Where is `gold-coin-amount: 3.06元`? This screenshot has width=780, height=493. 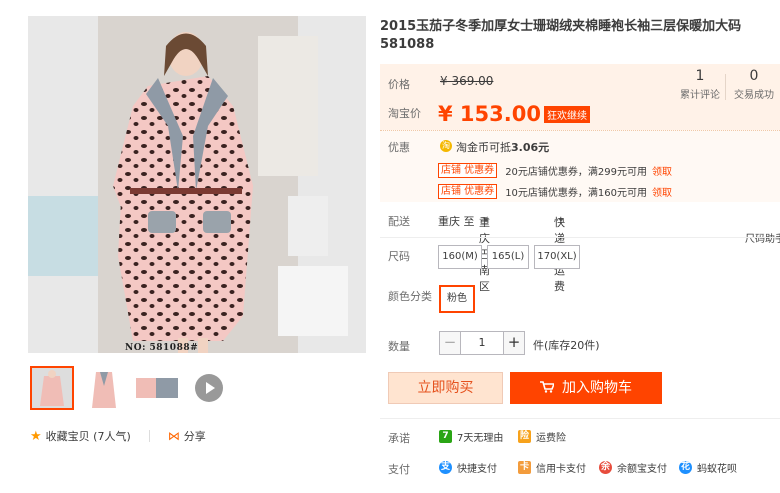 gold-coin-amount: 3.06元 is located at coordinates (530, 147).